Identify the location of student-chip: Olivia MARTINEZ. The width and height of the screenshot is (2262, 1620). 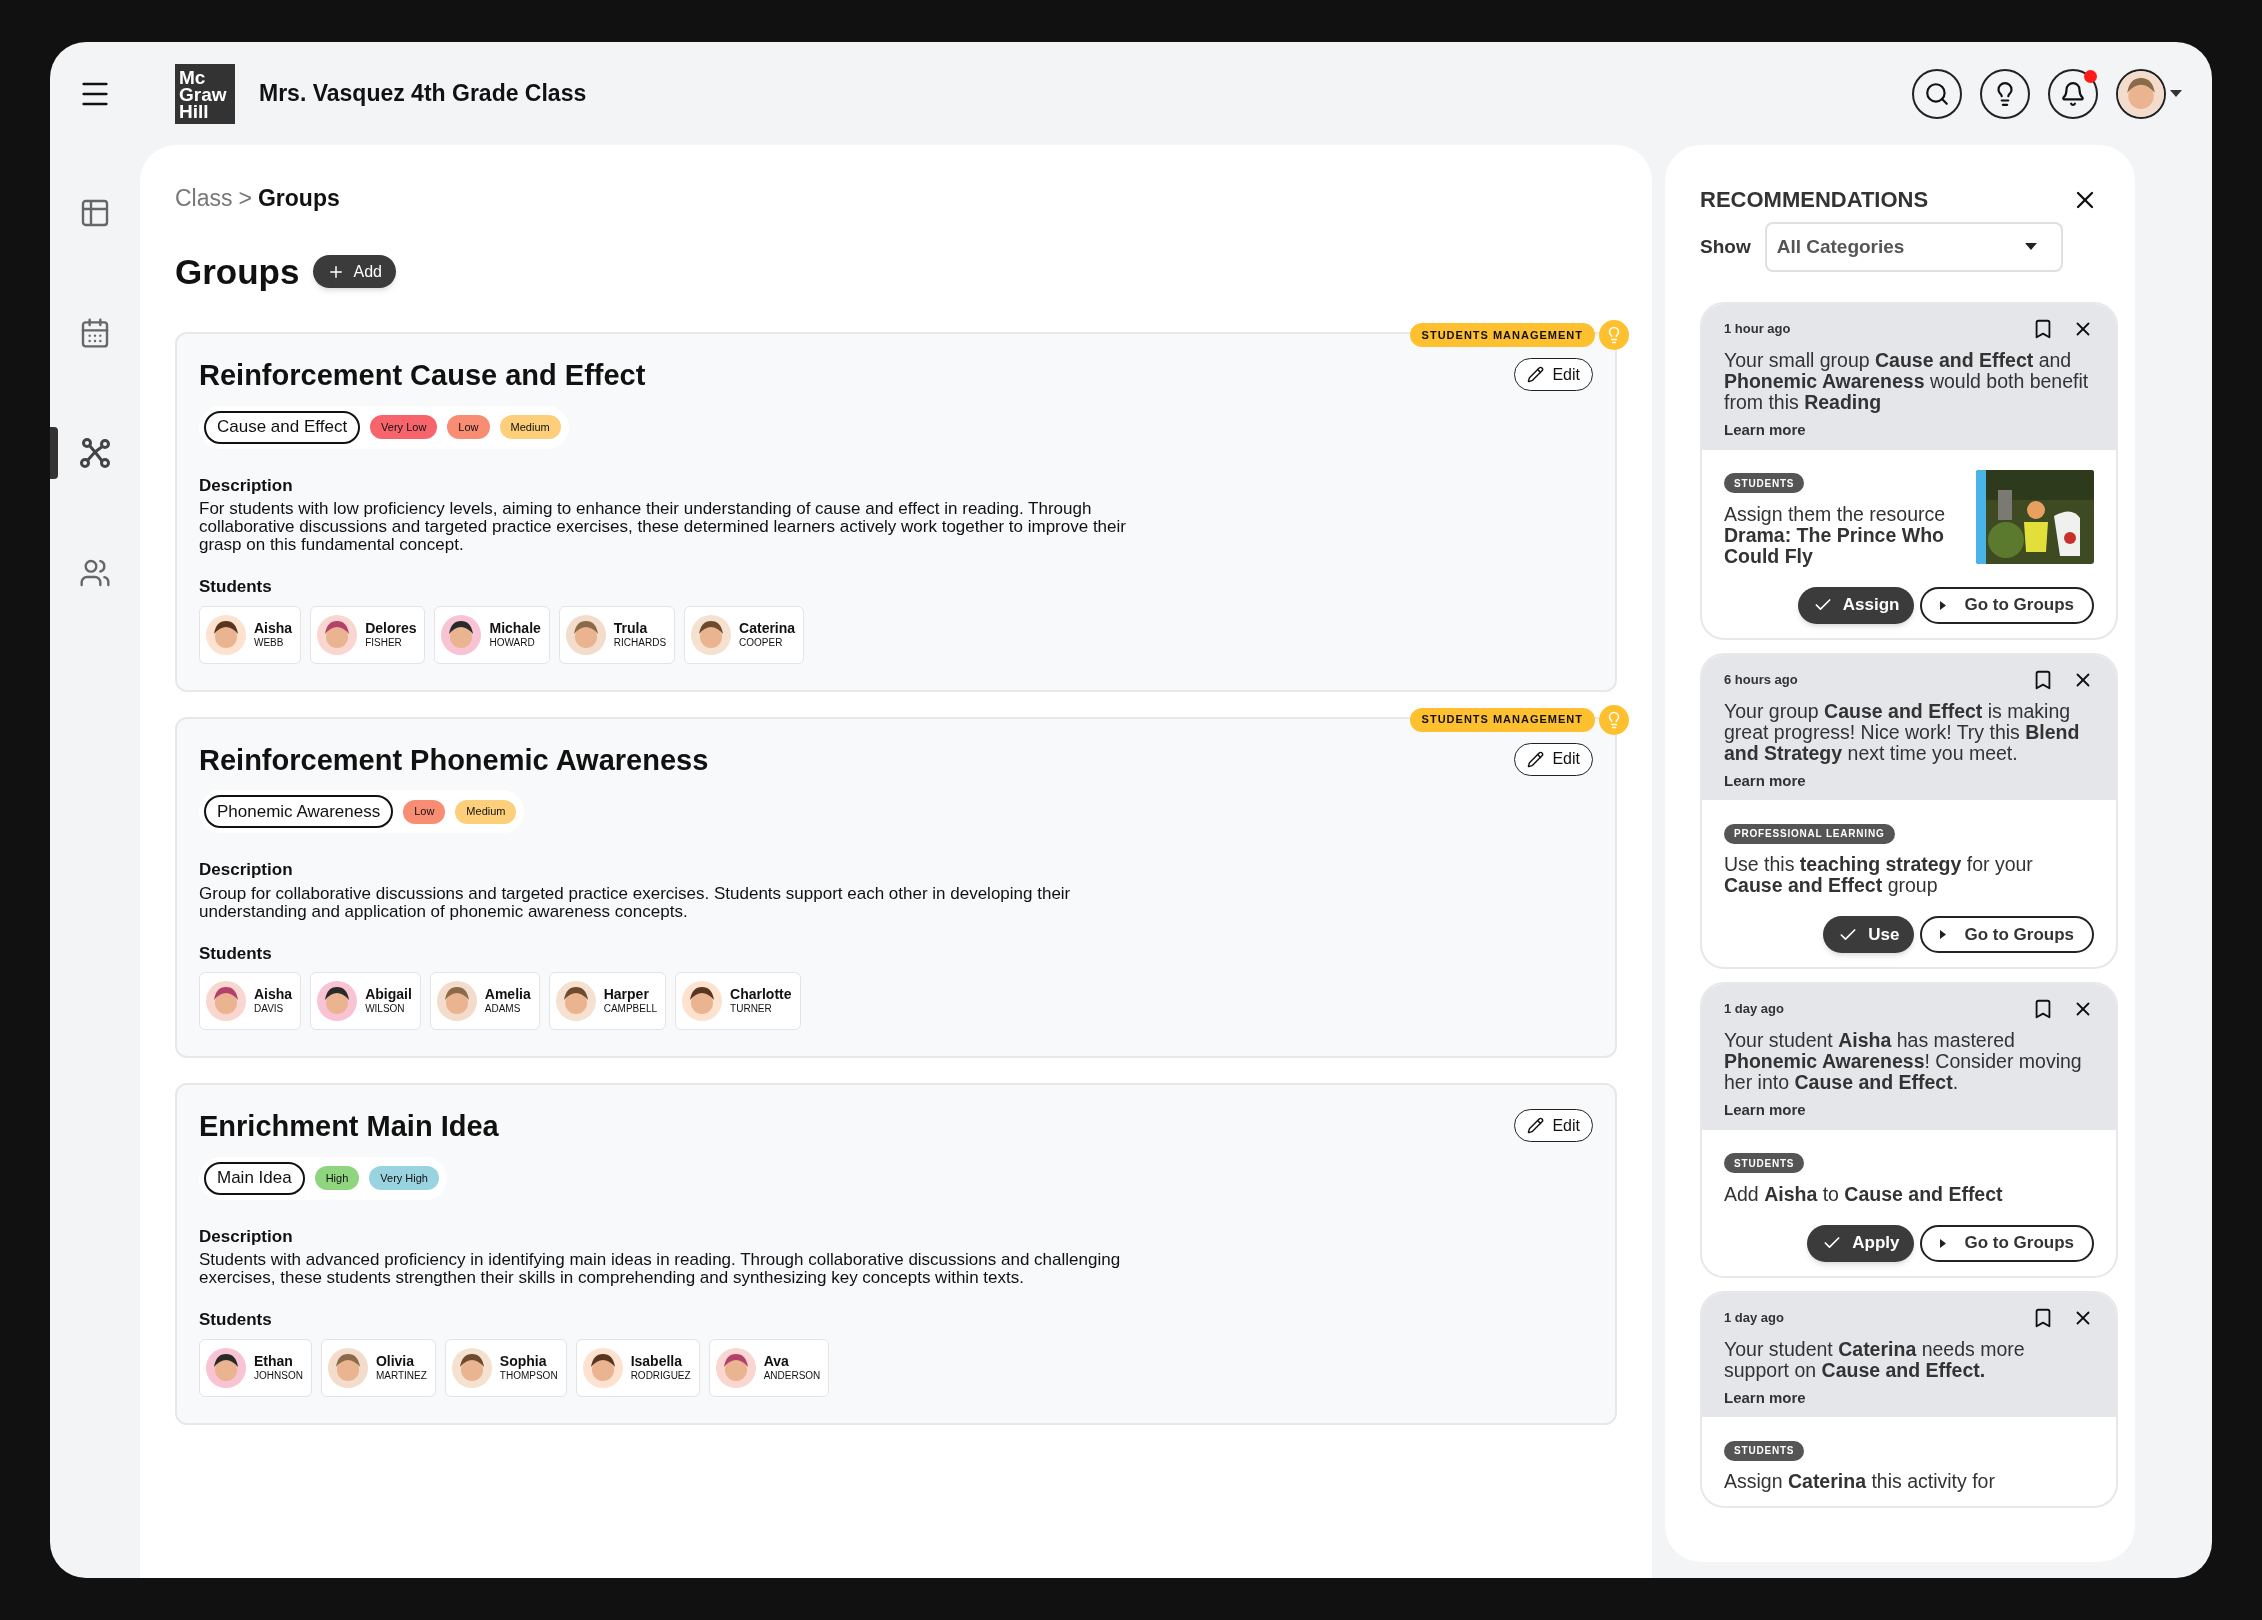
(378, 1367).